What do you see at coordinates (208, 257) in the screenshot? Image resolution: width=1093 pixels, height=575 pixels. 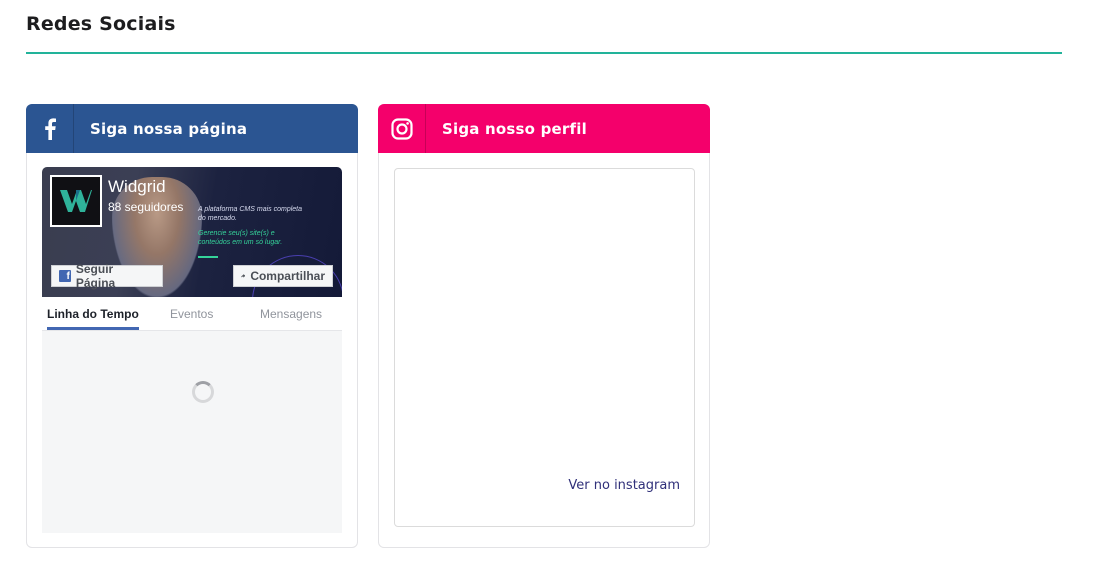 I see `cover-dash` at bounding box center [208, 257].